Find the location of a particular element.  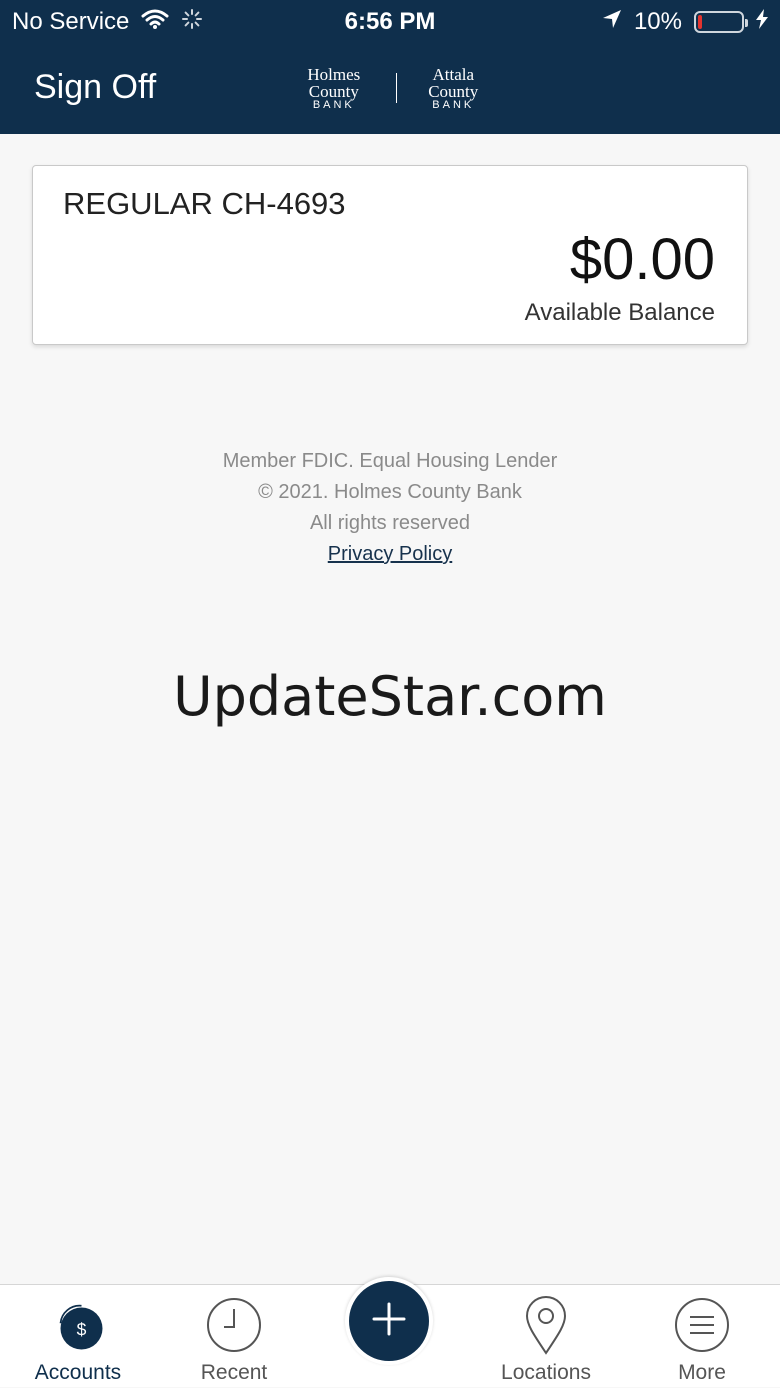

logo-attala: Attala County BANK is located at coordinates (454, 88).